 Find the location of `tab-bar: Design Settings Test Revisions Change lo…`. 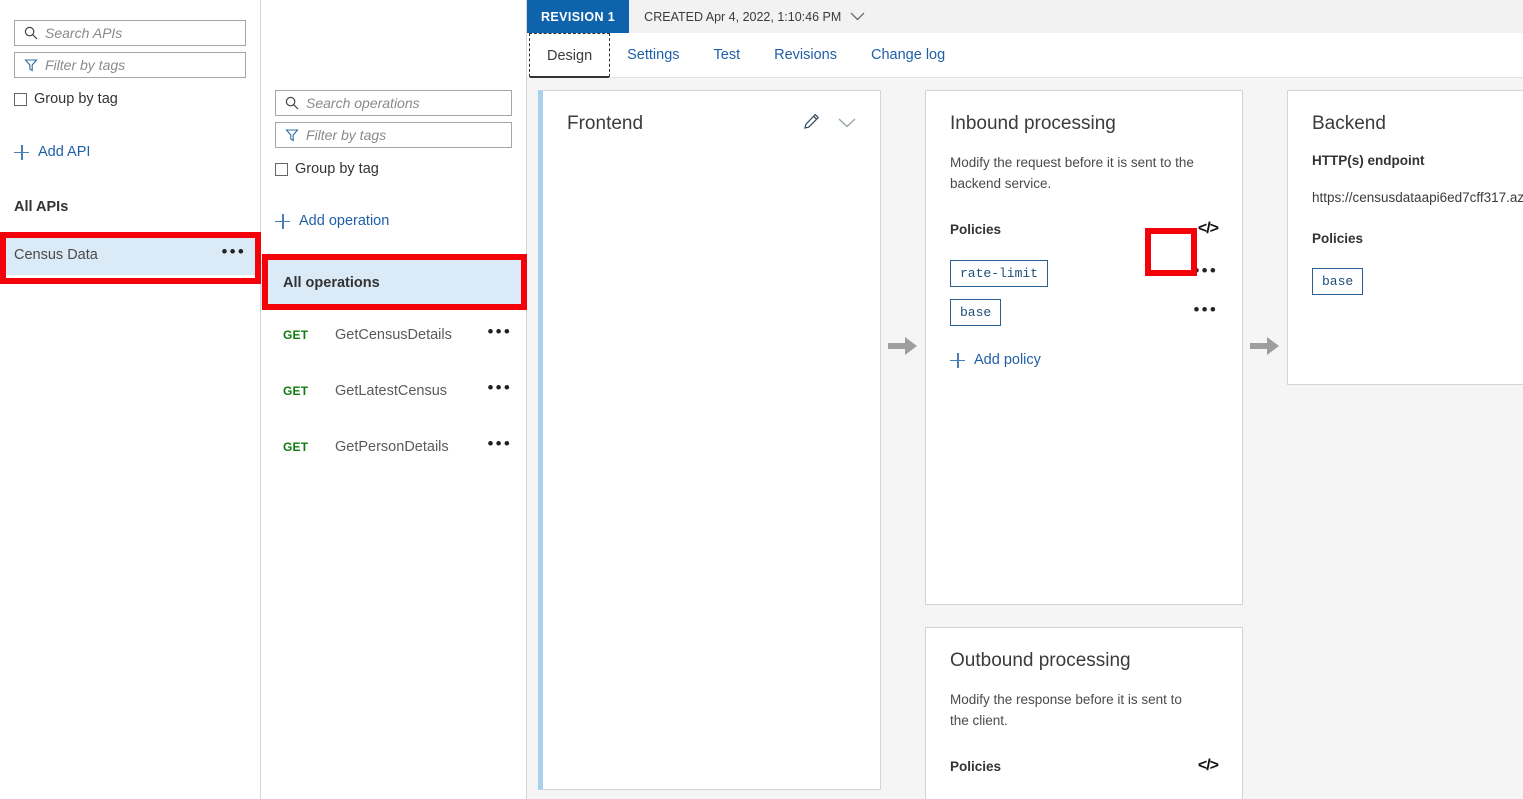

tab-bar: Design Settings Test Revisions Change lo… is located at coordinates (1025, 55).